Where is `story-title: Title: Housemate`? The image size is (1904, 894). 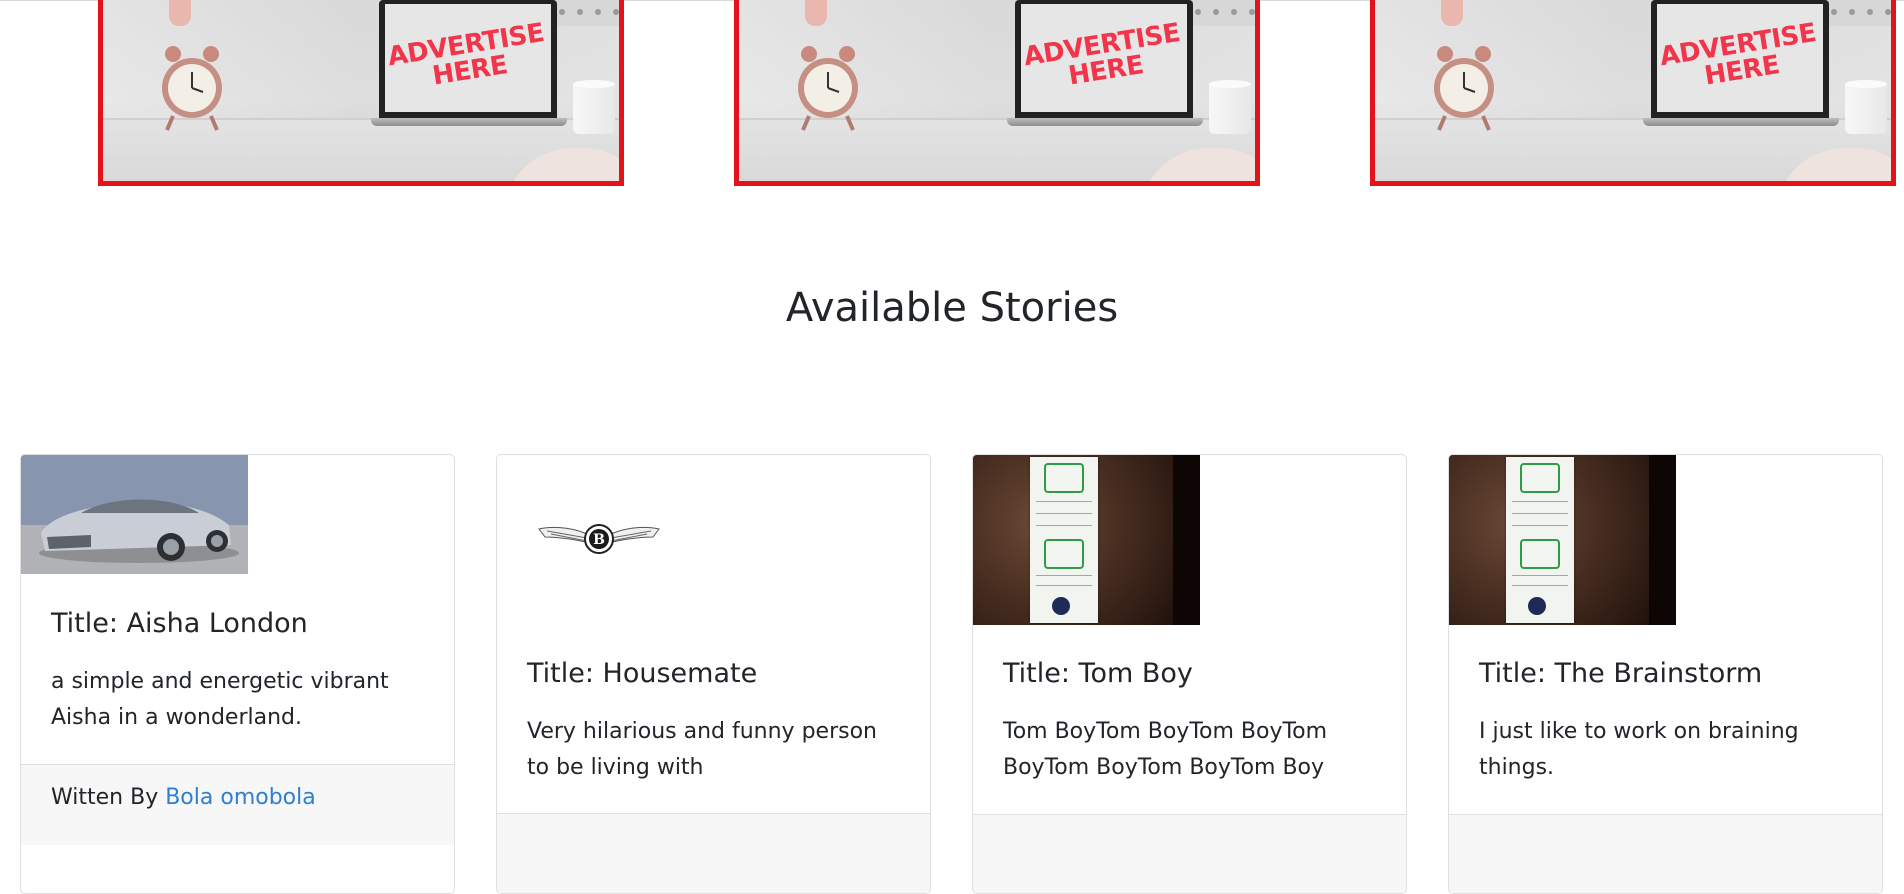 story-title: Title: Housemate is located at coordinates (642, 674).